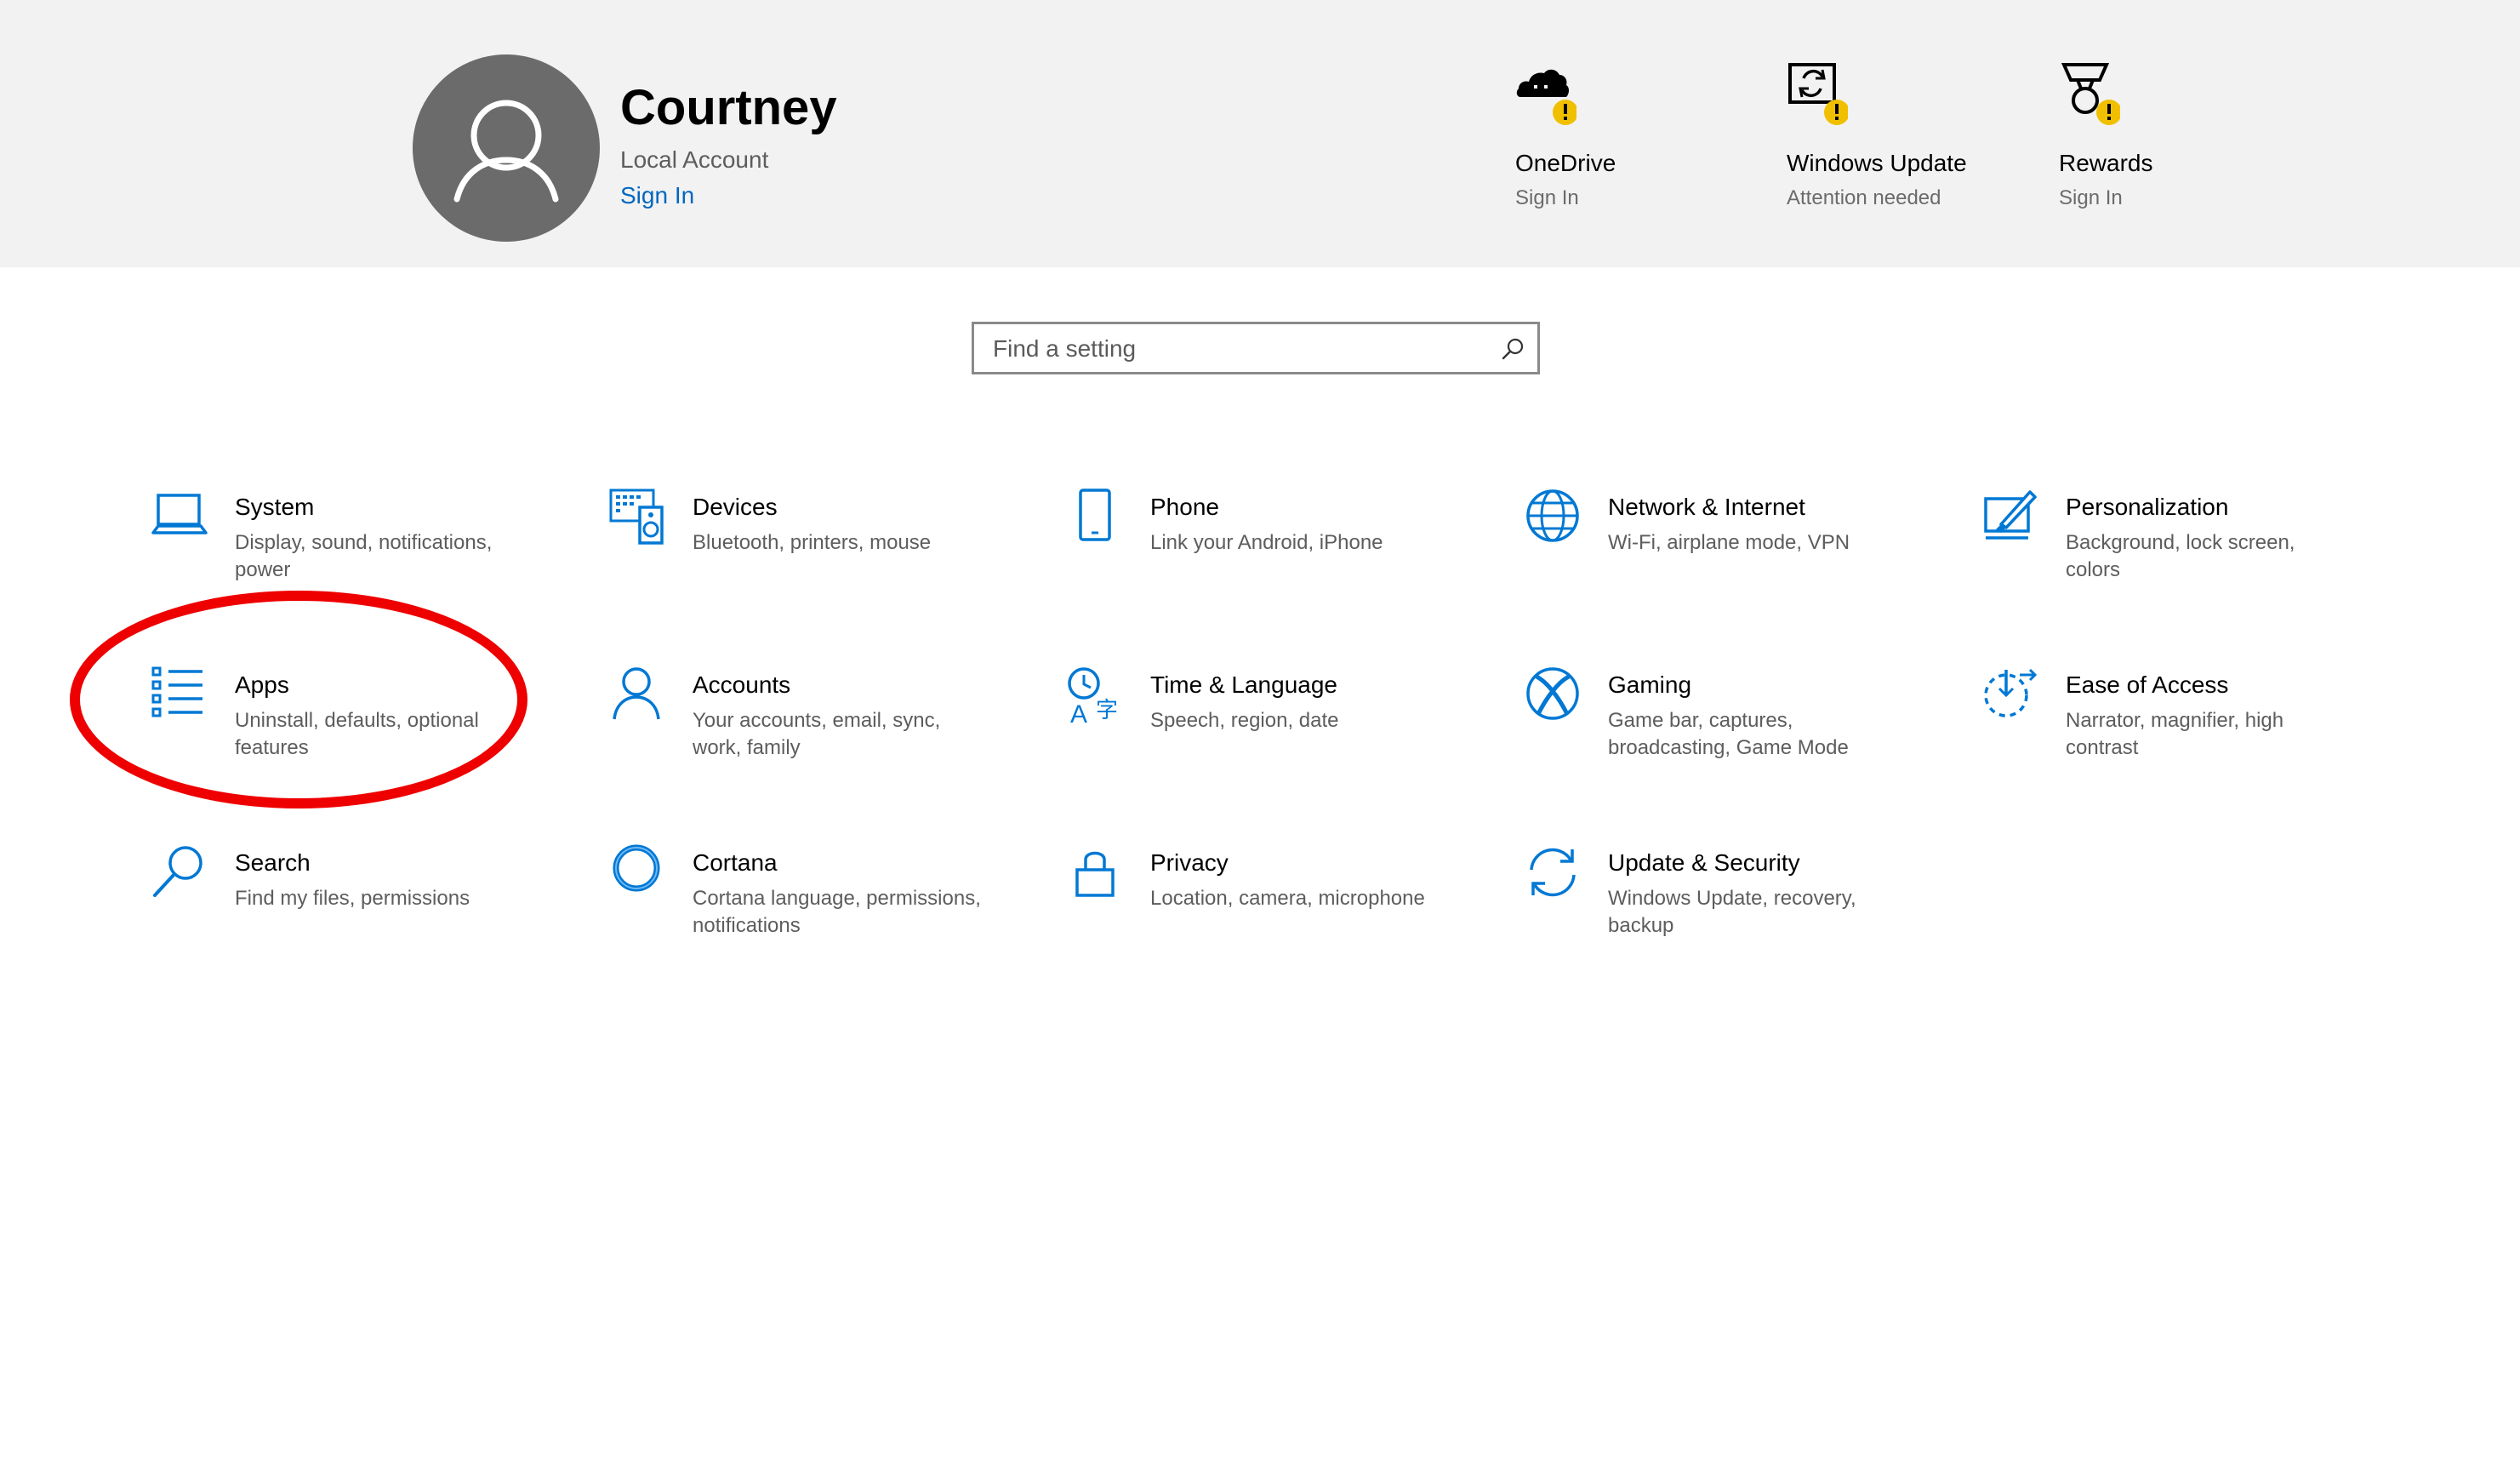 This screenshot has height=1457, width=2520. I want to click on apps-list-icon, so click(177, 691).